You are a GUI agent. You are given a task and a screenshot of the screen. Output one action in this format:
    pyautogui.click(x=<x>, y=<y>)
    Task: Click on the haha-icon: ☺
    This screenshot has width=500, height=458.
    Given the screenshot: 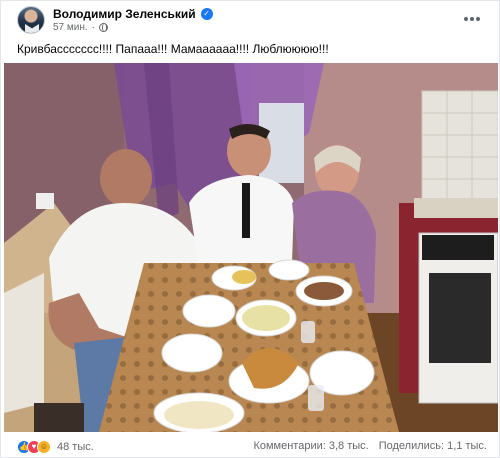 What is the action you would take?
    pyautogui.click(x=44, y=447)
    